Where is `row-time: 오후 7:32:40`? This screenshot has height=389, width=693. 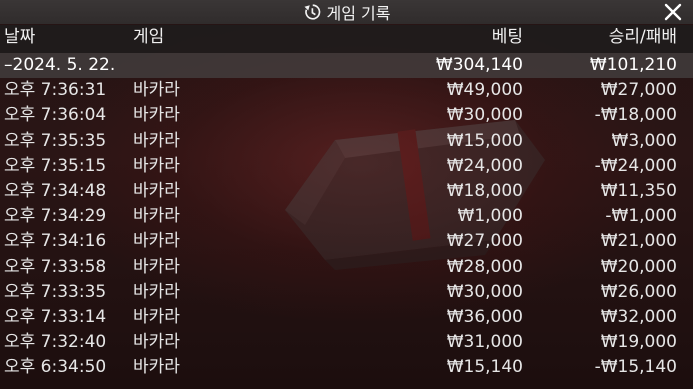
row-time: 오후 7:32:40 is located at coordinates (55, 342).